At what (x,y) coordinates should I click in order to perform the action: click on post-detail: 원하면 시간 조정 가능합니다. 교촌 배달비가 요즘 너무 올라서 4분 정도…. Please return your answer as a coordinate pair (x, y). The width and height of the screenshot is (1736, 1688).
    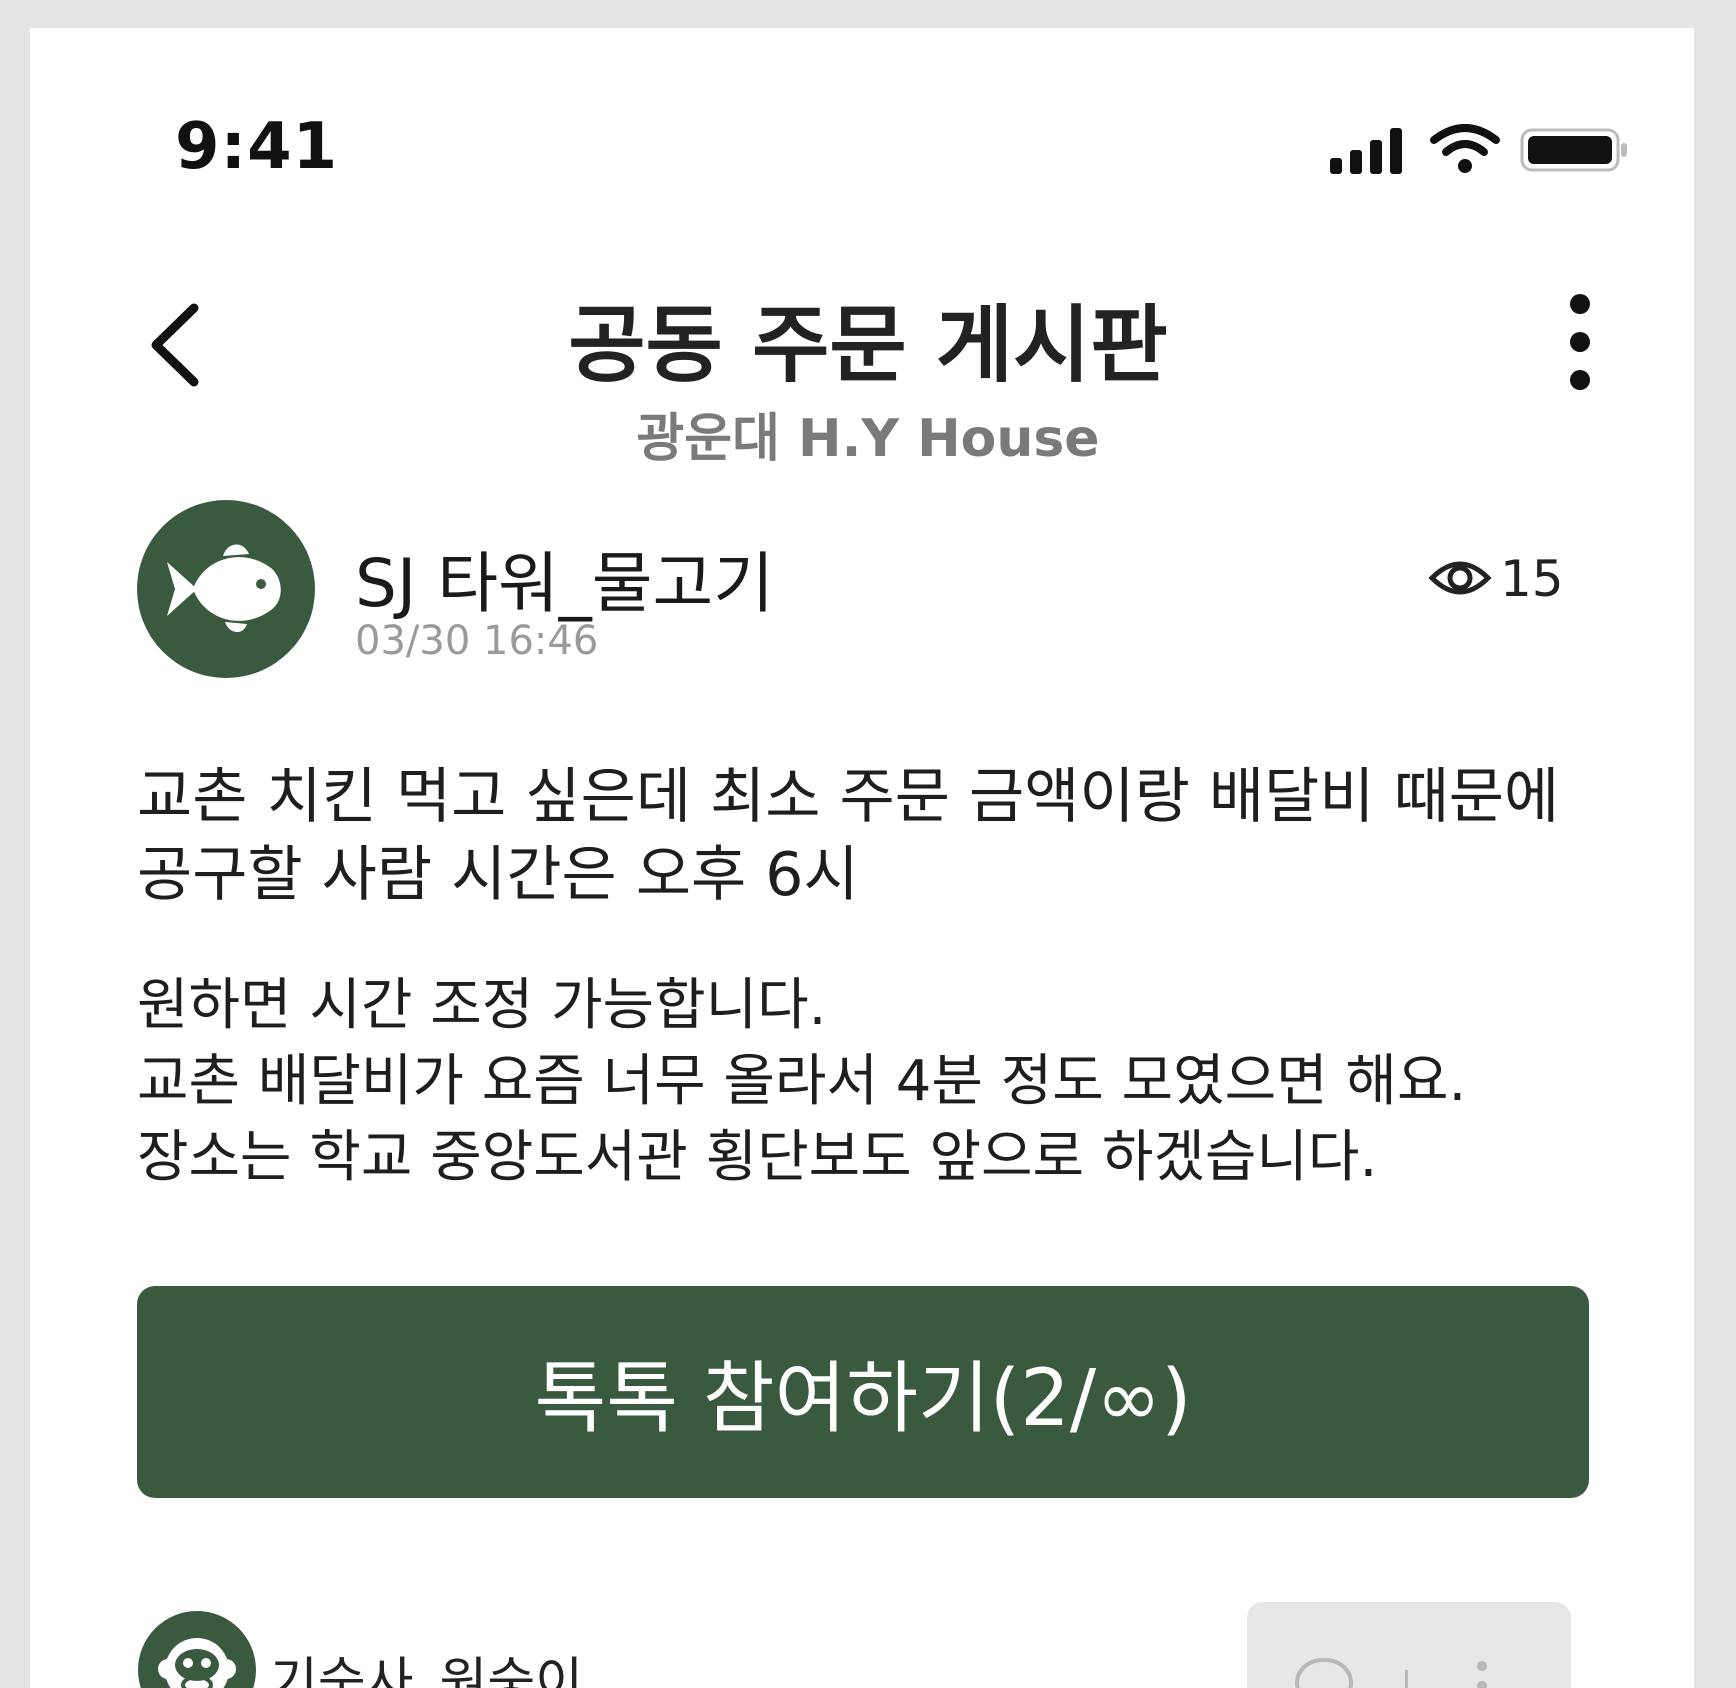
    Looking at the image, I should click on (877, 1082).